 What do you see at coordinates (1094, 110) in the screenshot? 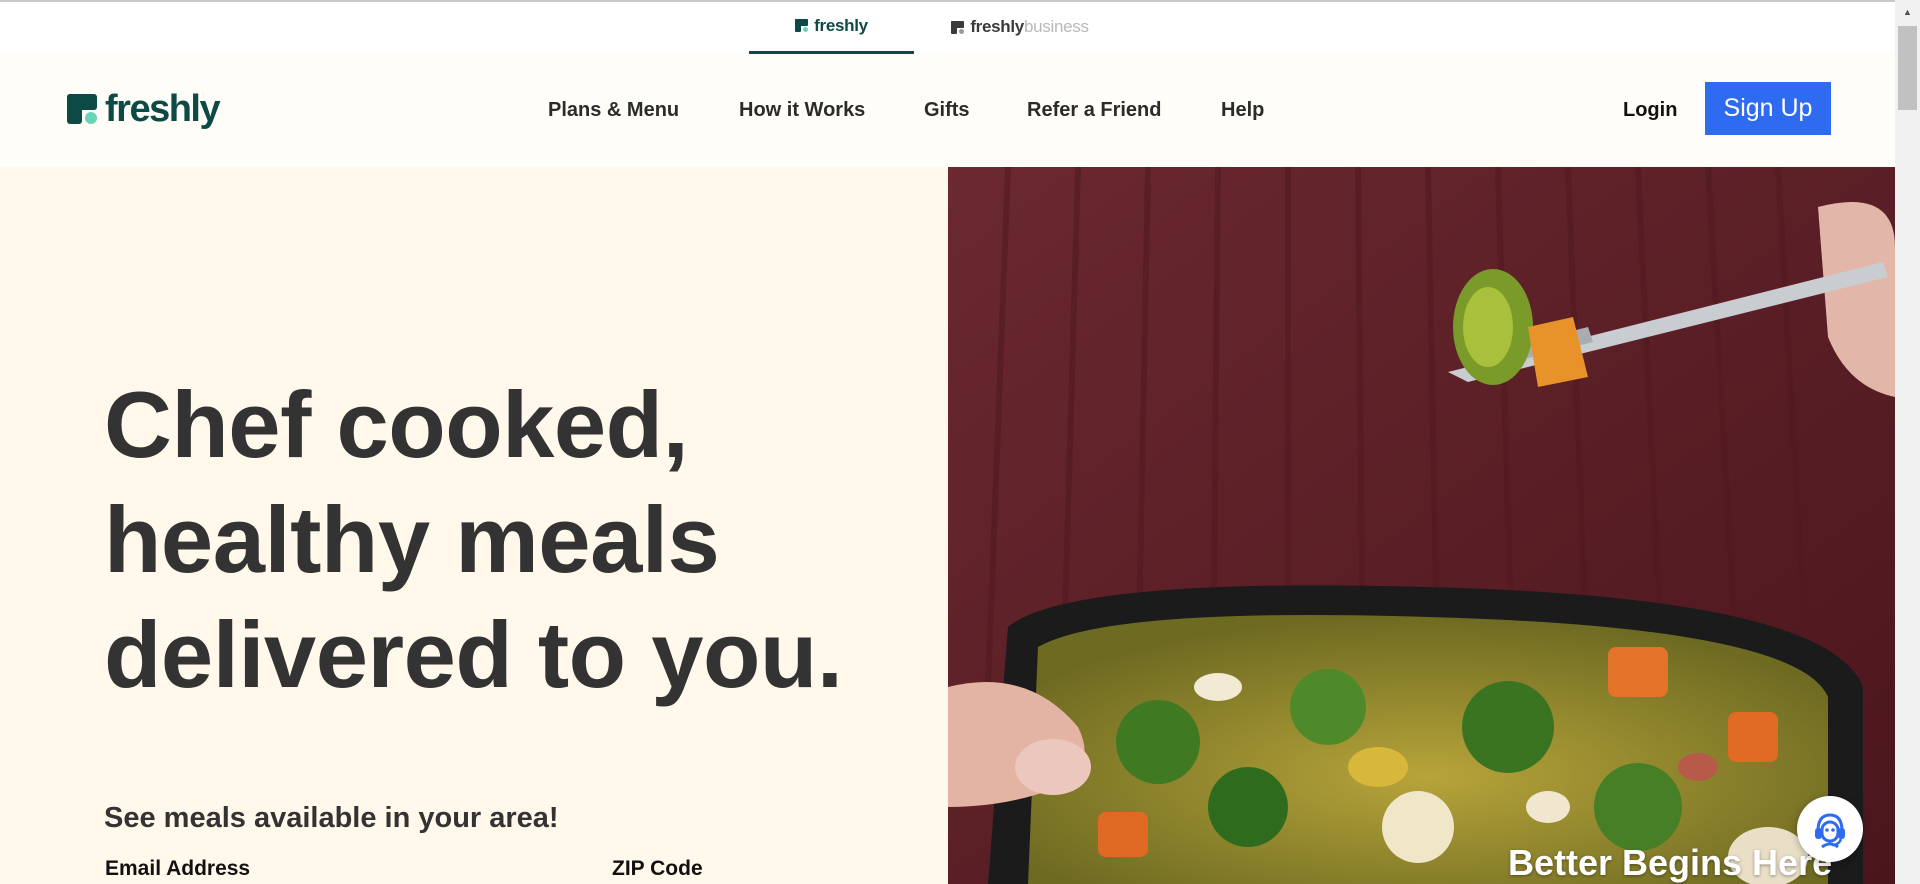
I see `nav-refer-a-friend: Refer a Friend` at bounding box center [1094, 110].